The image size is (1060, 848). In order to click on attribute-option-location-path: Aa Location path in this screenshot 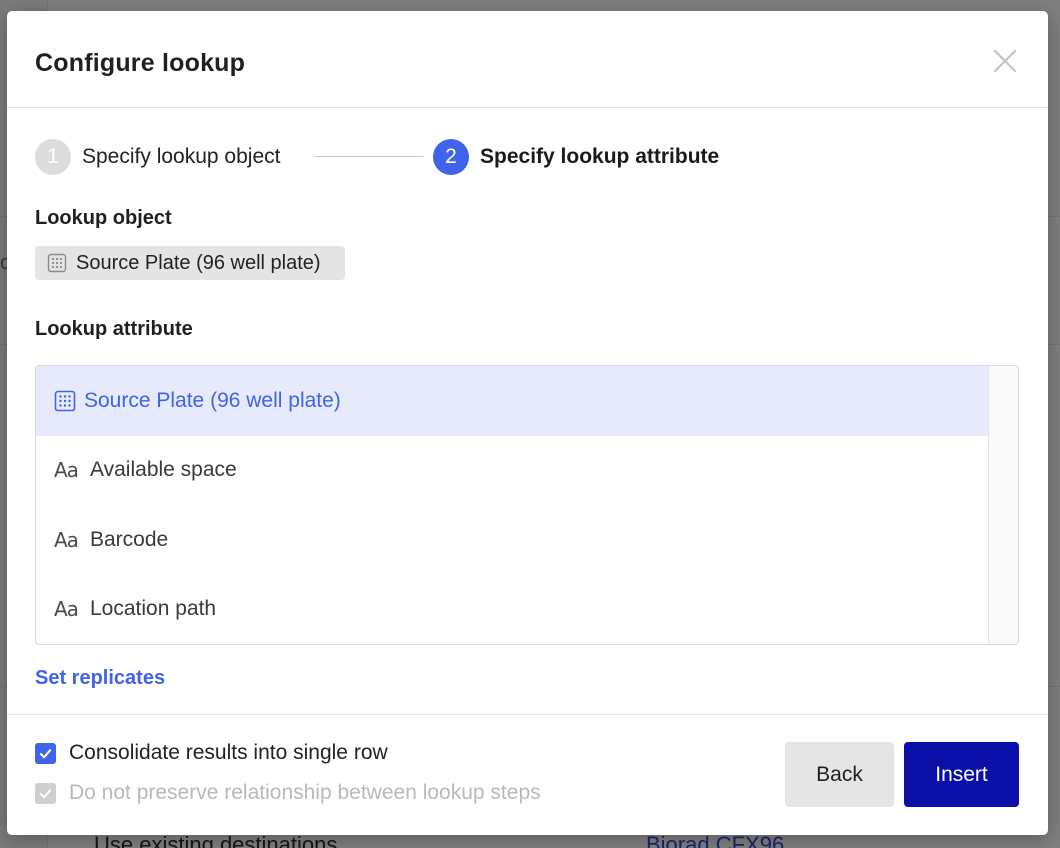, I will do `click(512, 610)`.